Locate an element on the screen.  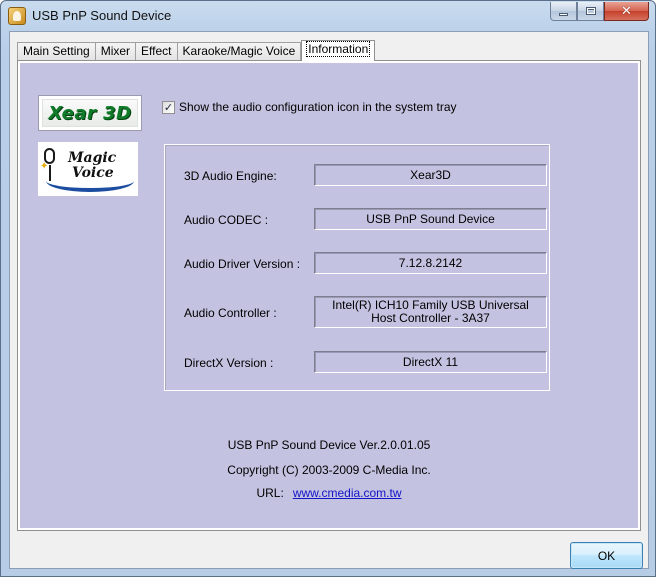
info-value-field: DirectX 11 is located at coordinates (430, 362).